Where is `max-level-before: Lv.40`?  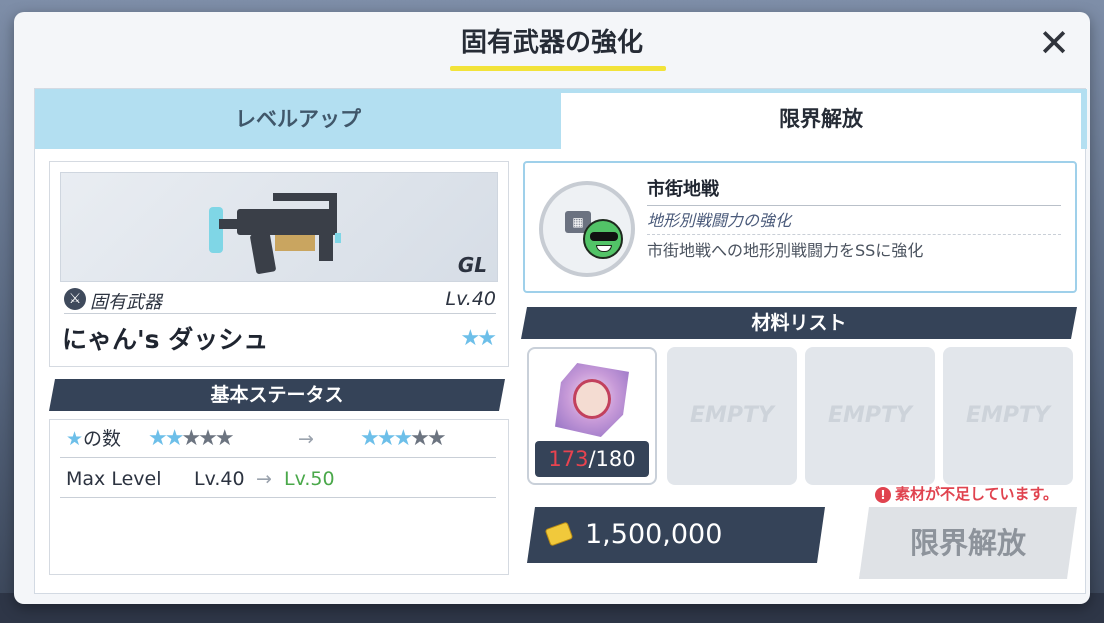 max-level-before: Lv.40 is located at coordinates (219, 479).